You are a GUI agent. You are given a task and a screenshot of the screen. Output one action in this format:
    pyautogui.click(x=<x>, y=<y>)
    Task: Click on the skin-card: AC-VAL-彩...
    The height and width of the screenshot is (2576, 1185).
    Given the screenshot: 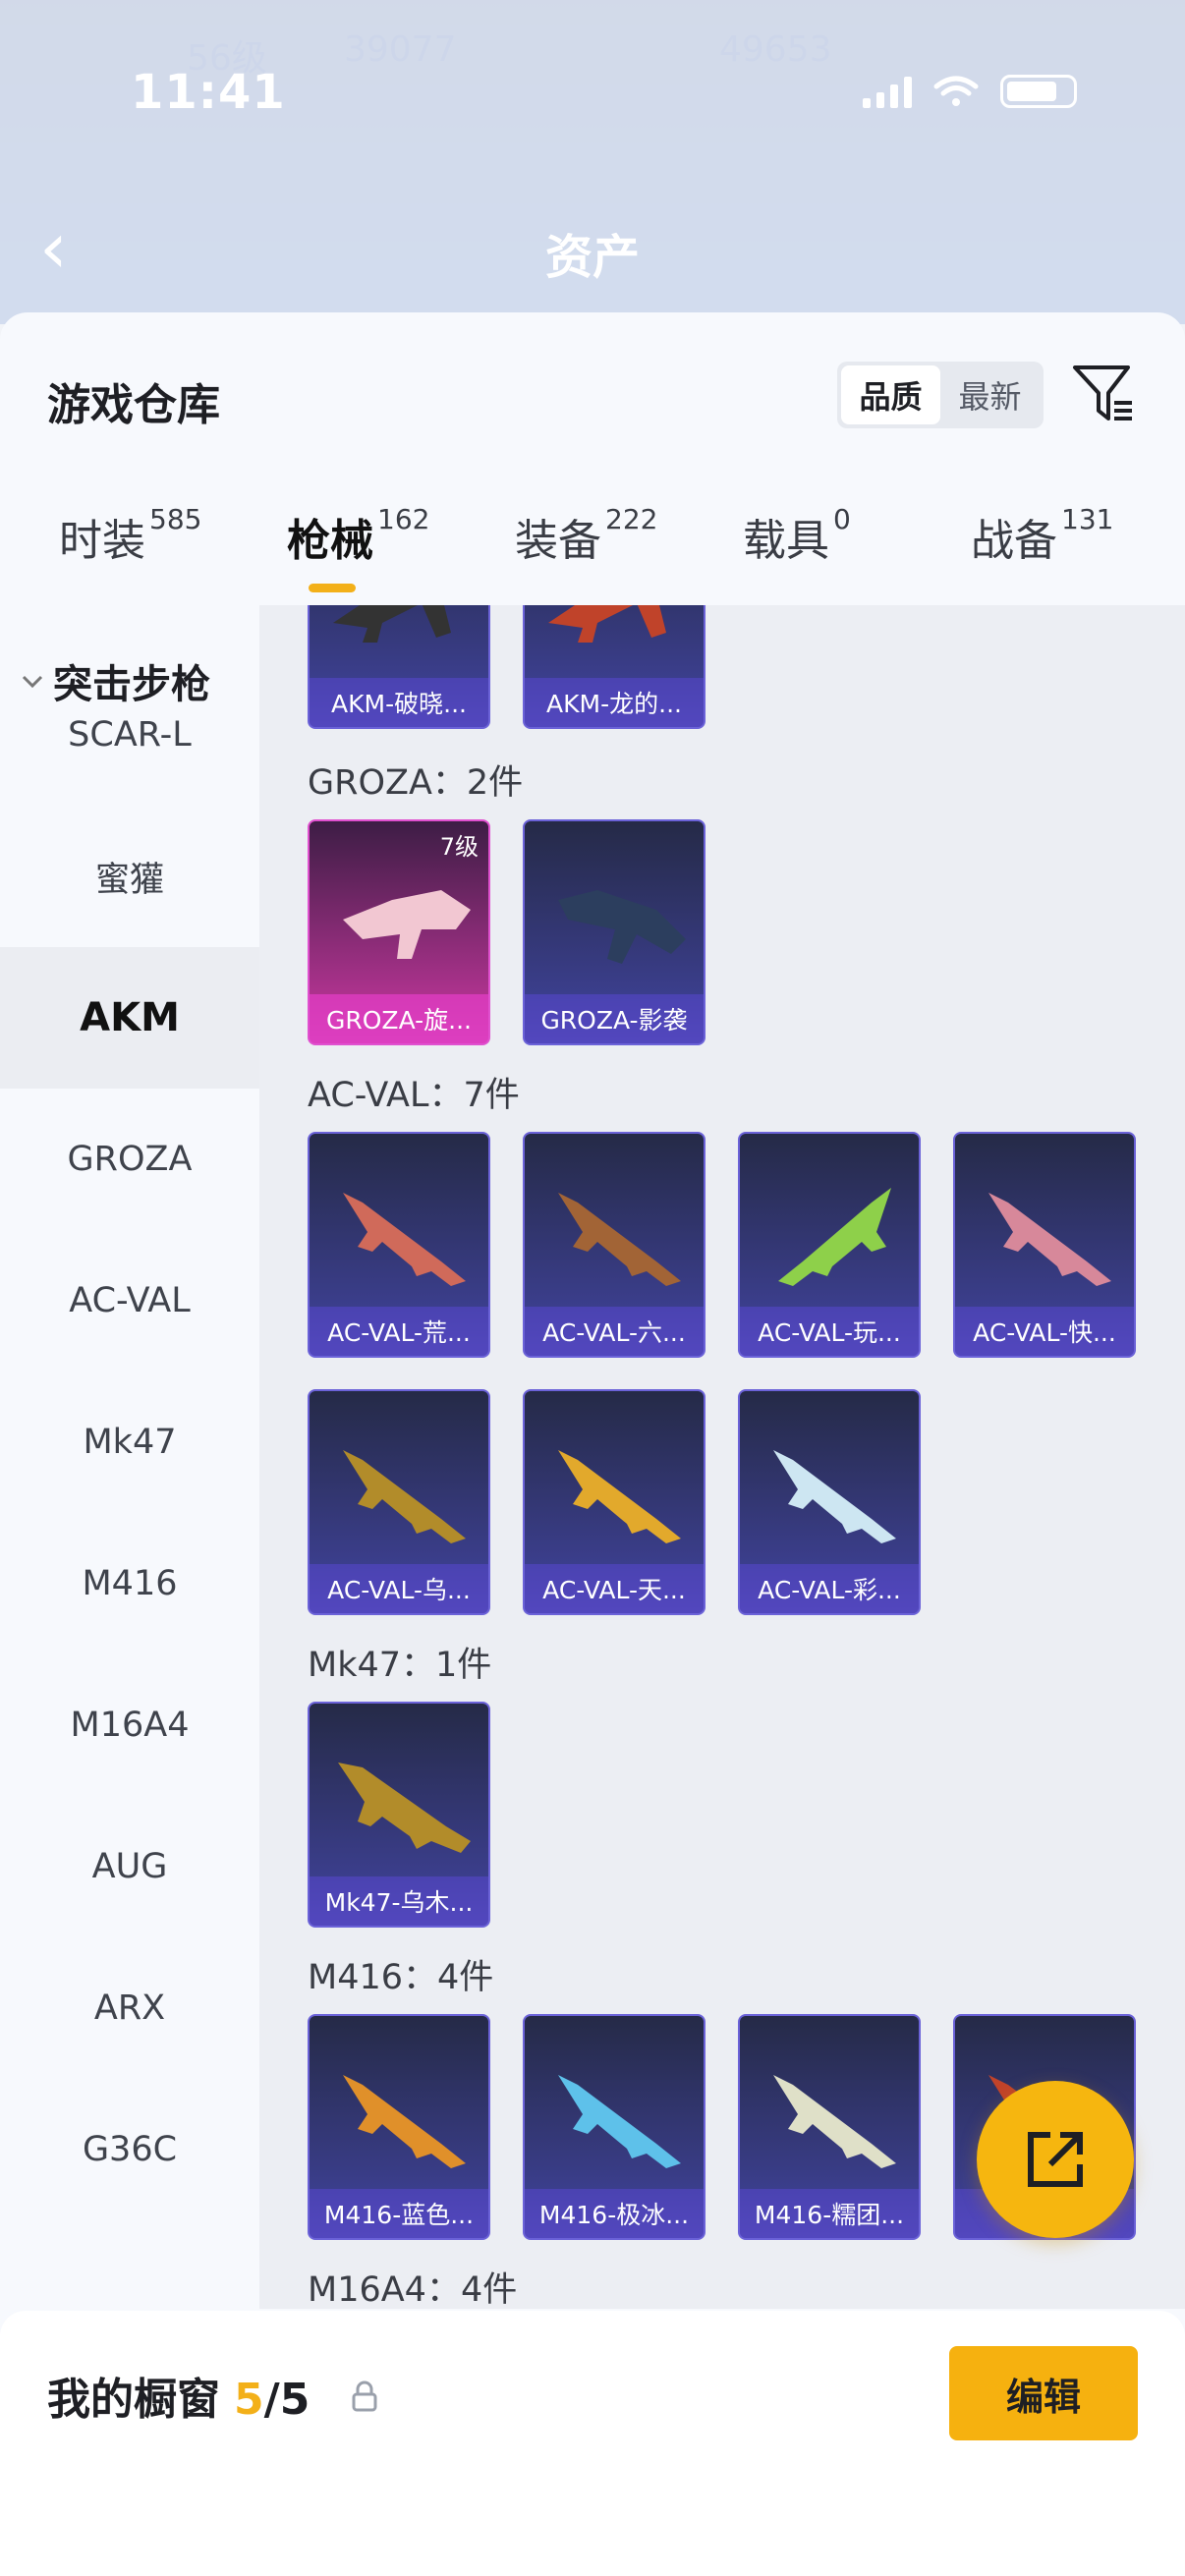 What is the action you would take?
    pyautogui.click(x=830, y=1502)
    